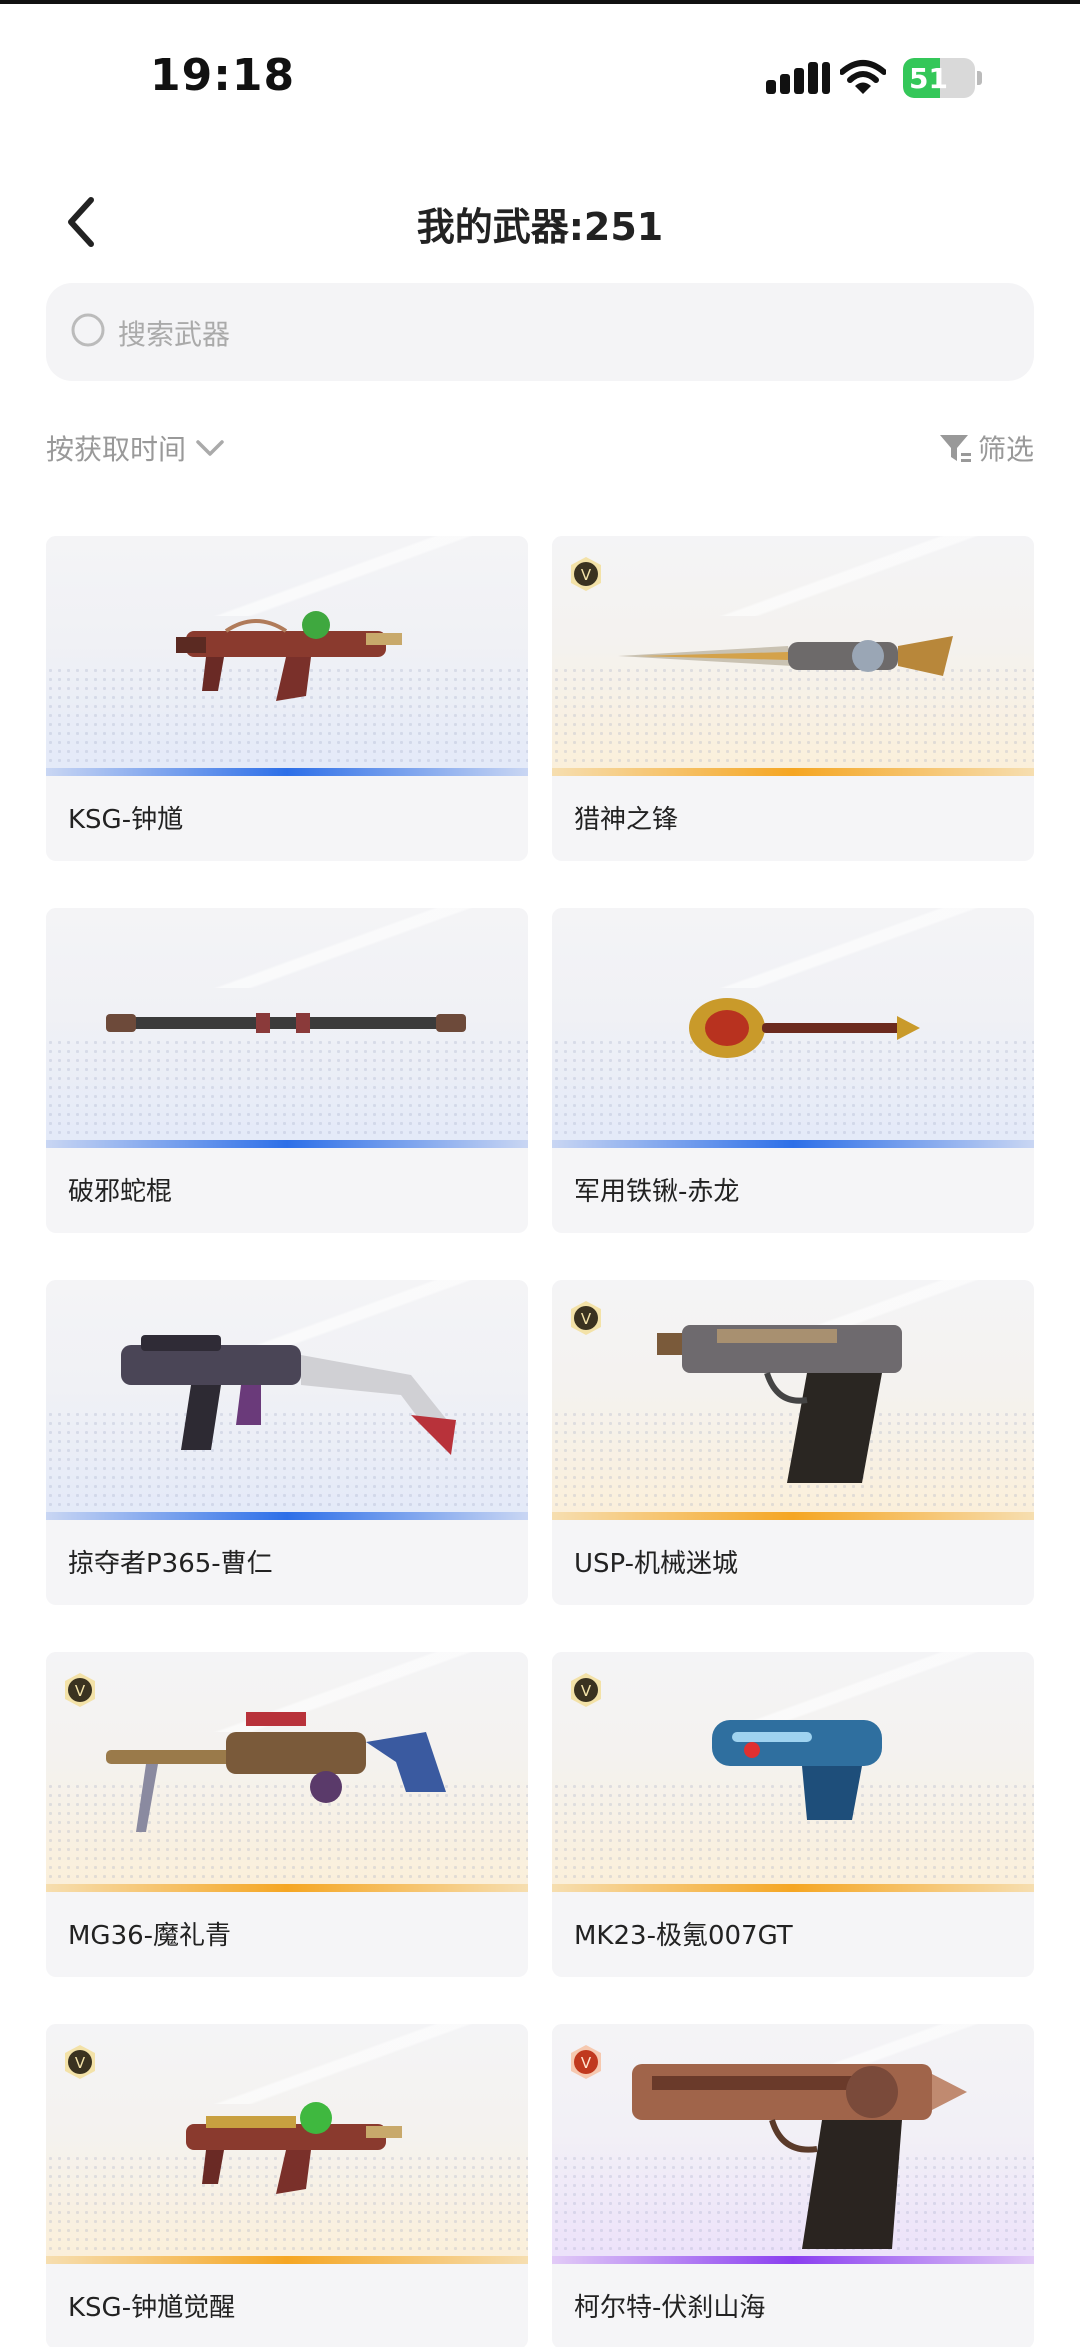  I want to click on sort-dropdown: 按获取时间, so click(136, 448).